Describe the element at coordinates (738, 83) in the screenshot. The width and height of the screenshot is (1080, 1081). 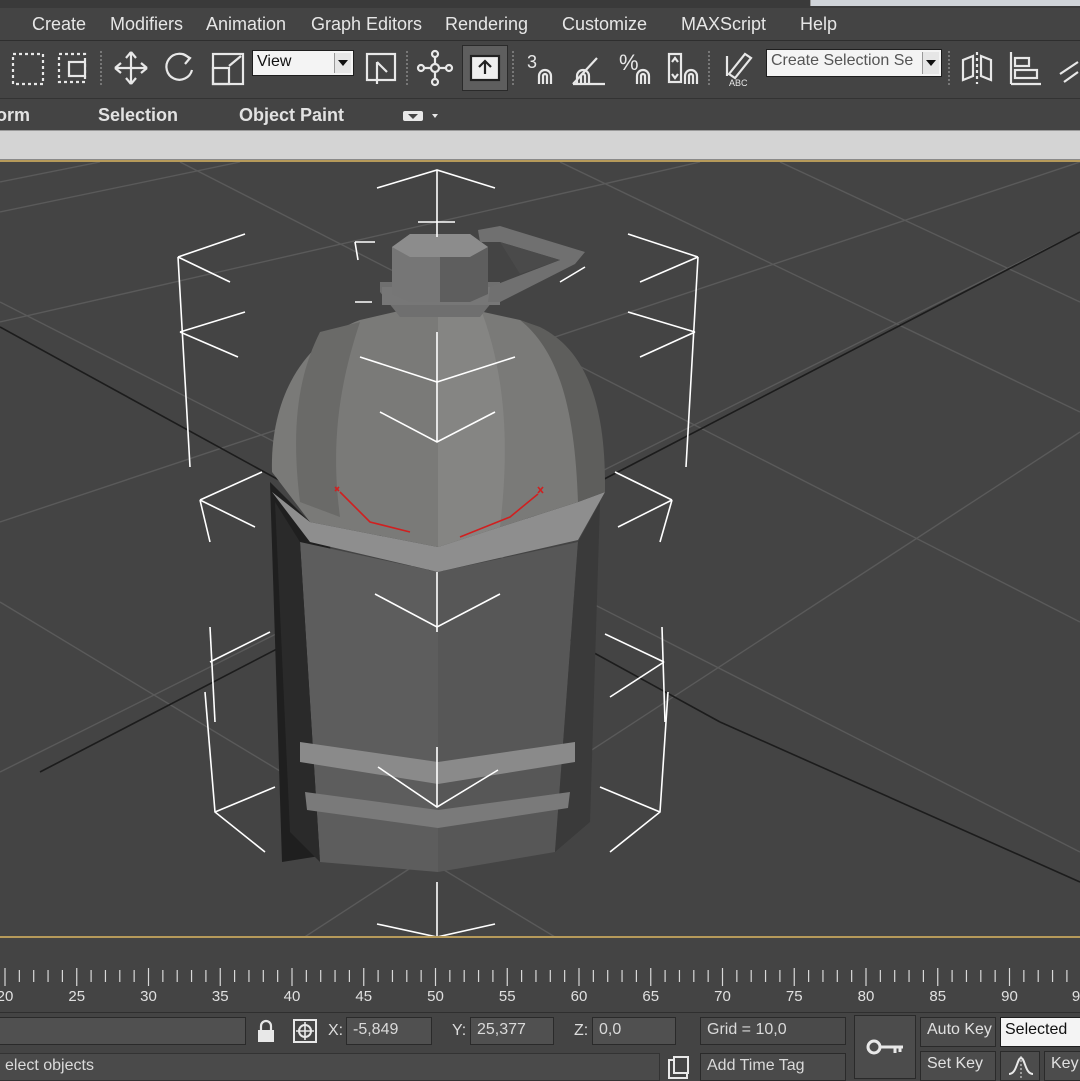
I see `abc-label: ABC` at that location.